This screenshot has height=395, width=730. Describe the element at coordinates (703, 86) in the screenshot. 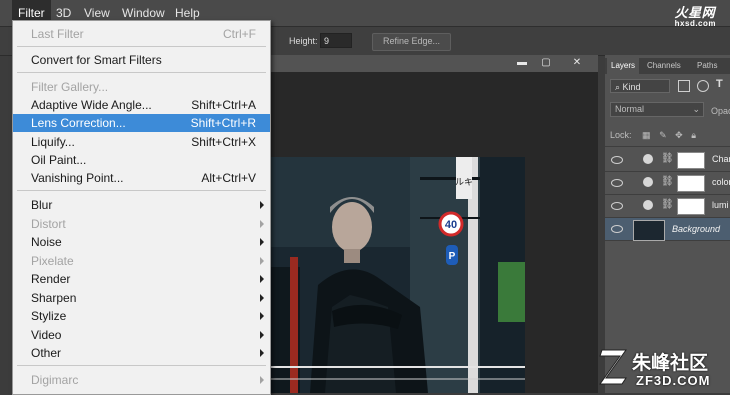

I see `adjustment-filter-icon` at that location.